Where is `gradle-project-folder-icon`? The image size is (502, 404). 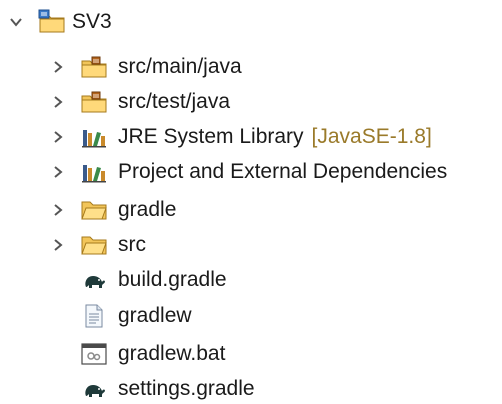
gradle-project-folder-icon is located at coordinates (52, 22).